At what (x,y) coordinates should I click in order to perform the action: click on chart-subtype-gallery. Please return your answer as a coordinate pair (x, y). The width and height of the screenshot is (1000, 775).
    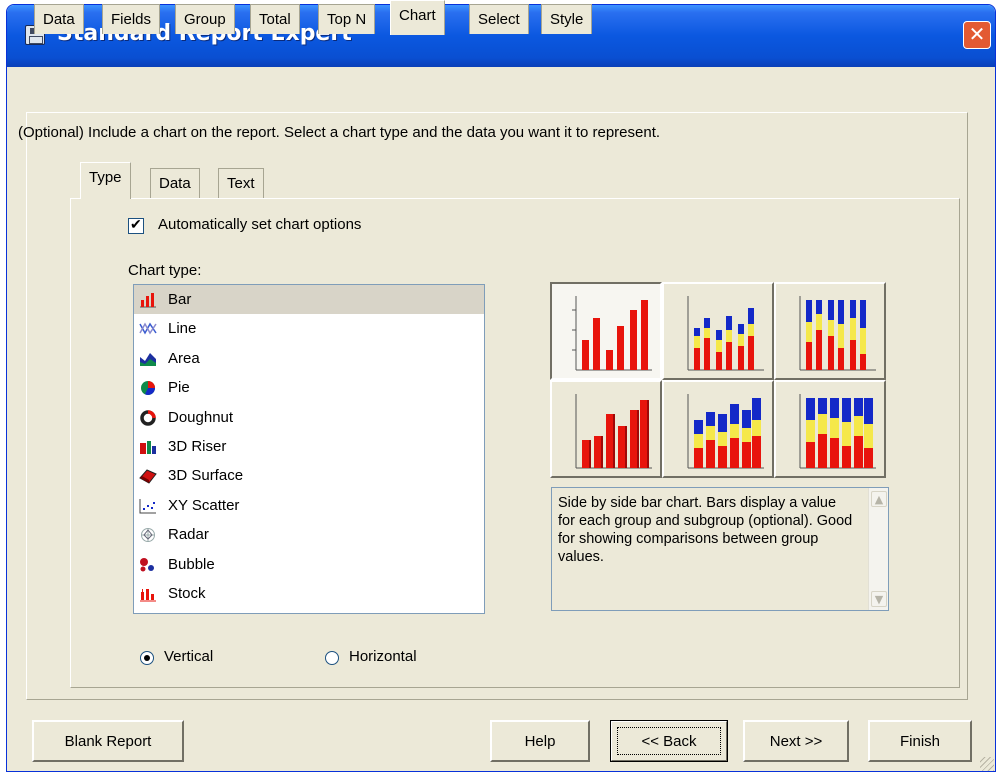
    Looking at the image, I should click on (718, 380).